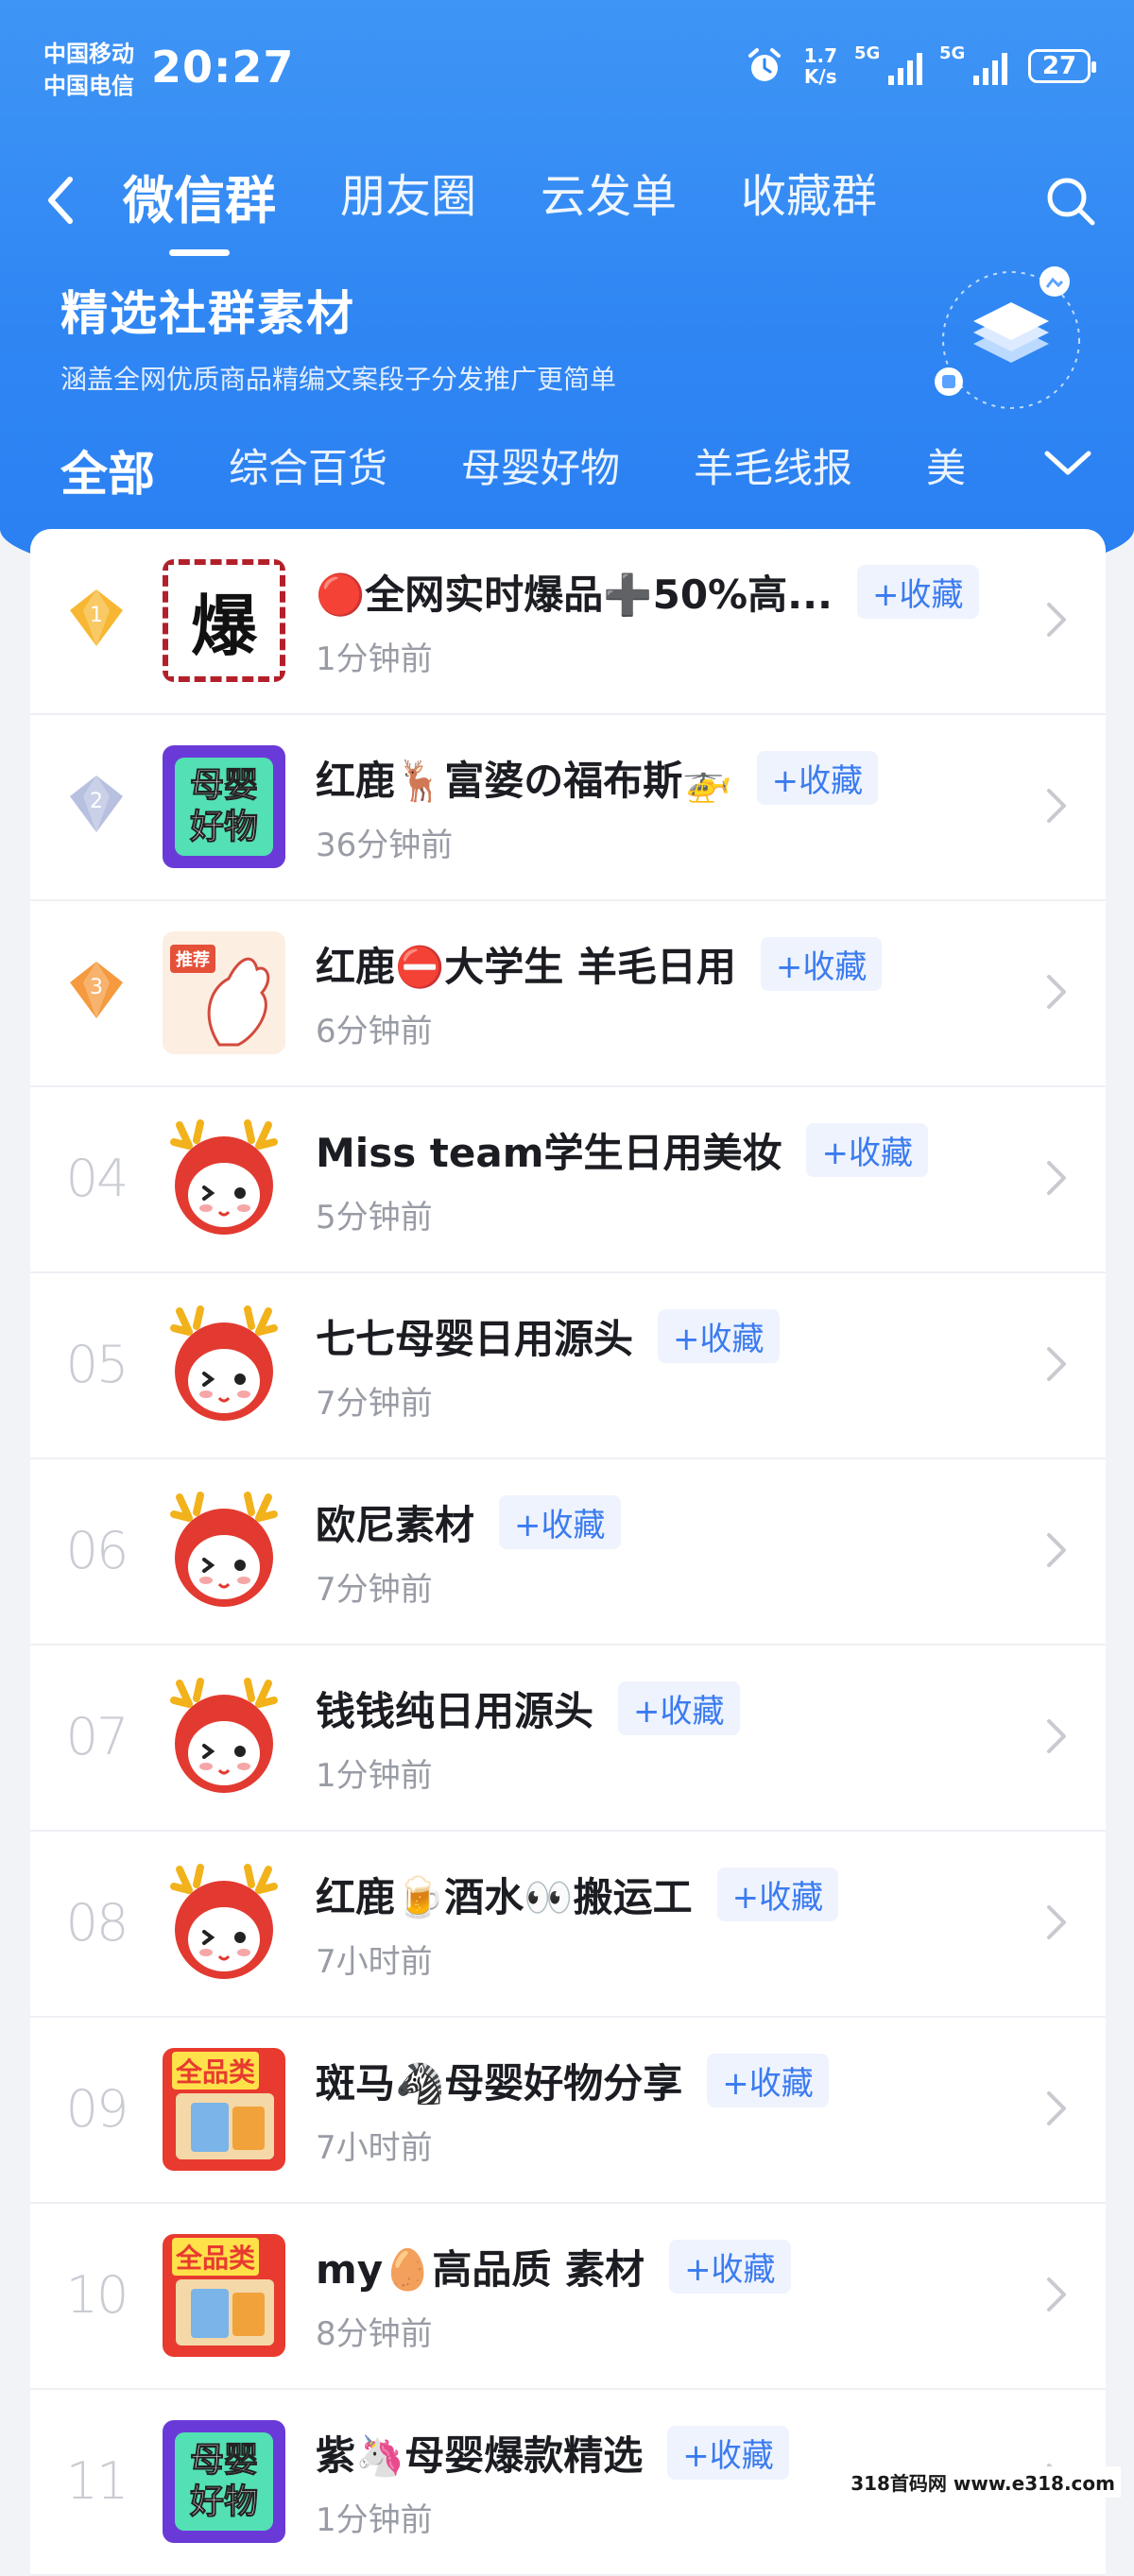  I want to click on thumb-label: 全品类, so click(216, 2257).